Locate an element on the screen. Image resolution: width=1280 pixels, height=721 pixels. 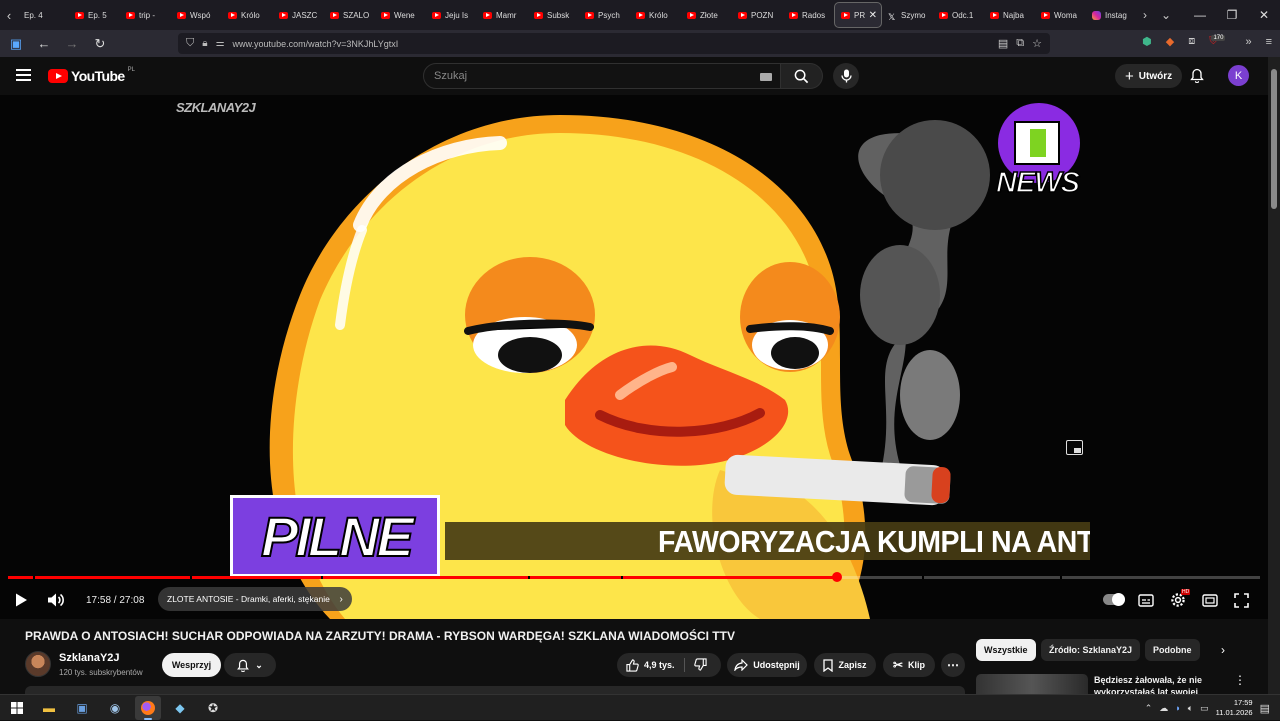
browser-tab: Najba is located at coordinates (1009, 15).